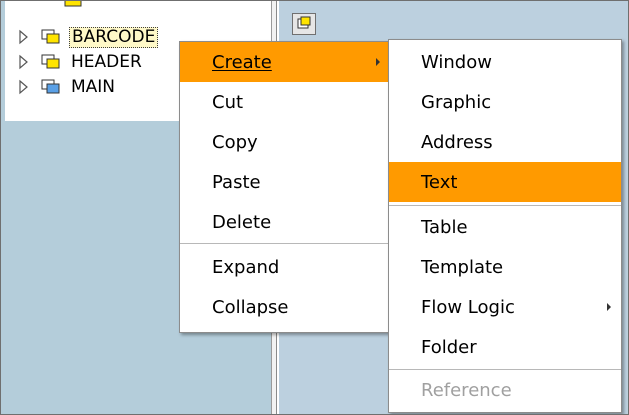 Image resolution: width=629 pixels, height=415 pixels. Describe the element at coordinates (114, 37) in the screenshot. I see `tree-node-label: BARCODE` at that location.